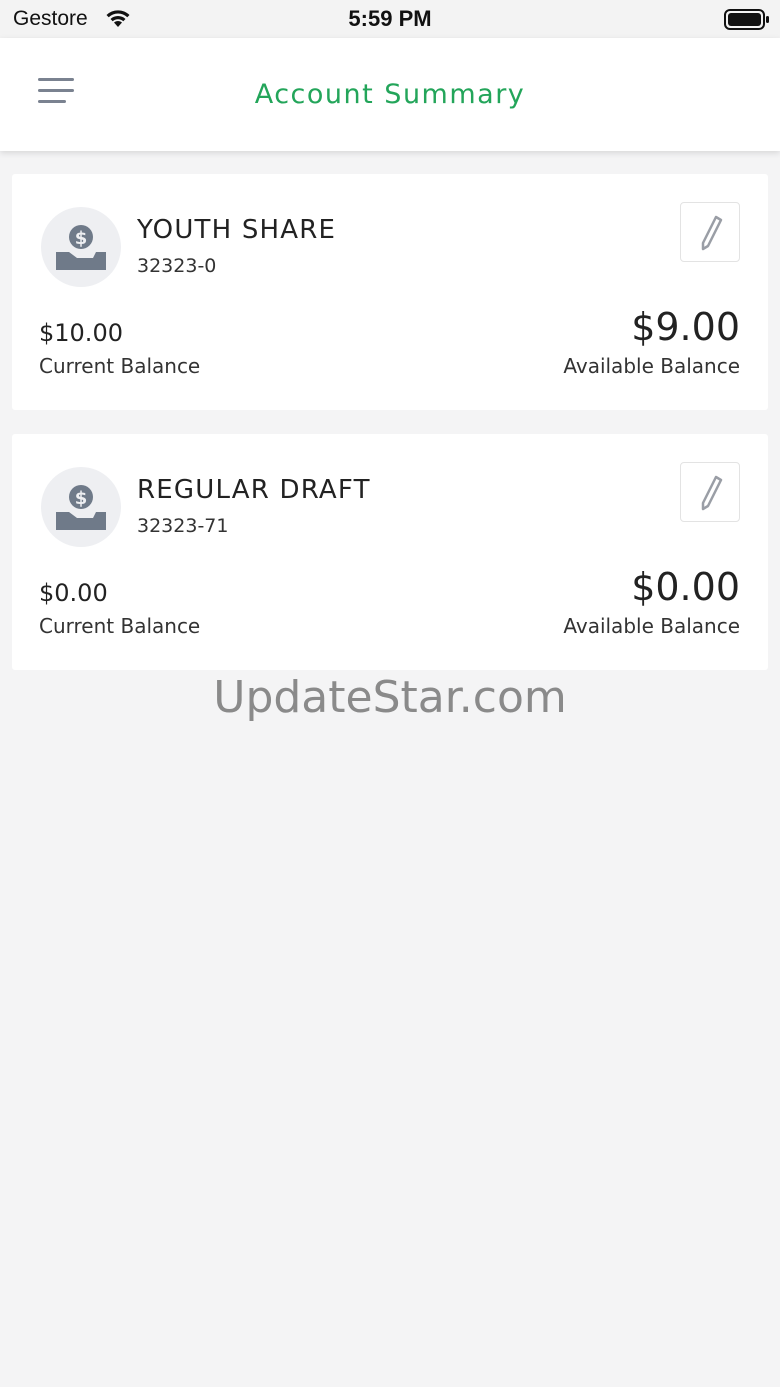  What do you see at coordinates (237, 230) in the screenshot?
I see `account-name: YOUTH SHARE` at bounding box center [237, 230].